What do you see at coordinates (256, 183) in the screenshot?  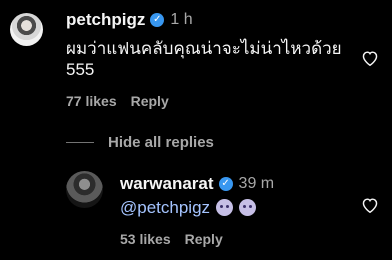 I see `reply-time: 39 m` at bounding box center [256, 183].